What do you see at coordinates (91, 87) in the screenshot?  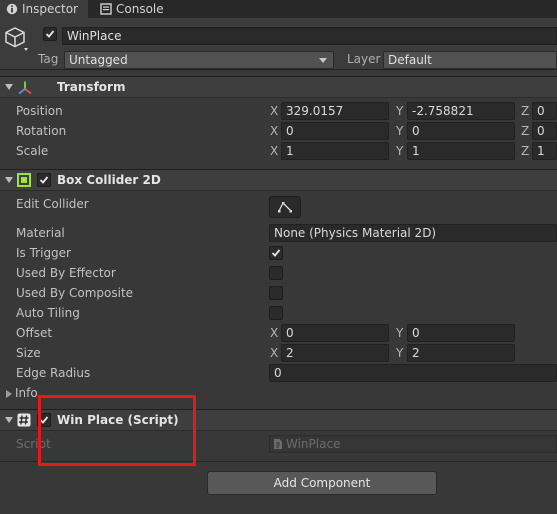 I see `transform-title: Transform` at bounding box center [91, 87].